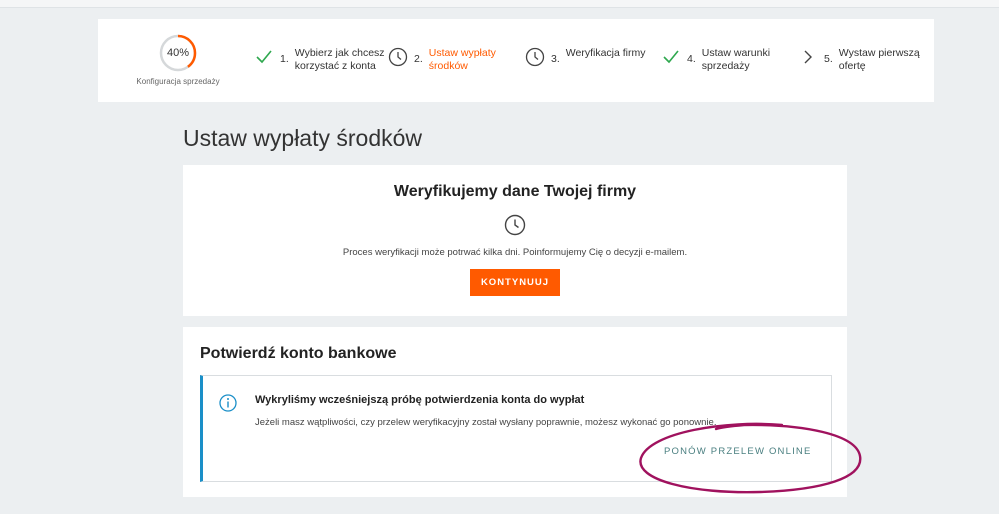 The height and width of the screenshot is (514, 999). I want to click on step-1: 1. Wybierz jak chcesz korzystać z konta, so click(319, 60).